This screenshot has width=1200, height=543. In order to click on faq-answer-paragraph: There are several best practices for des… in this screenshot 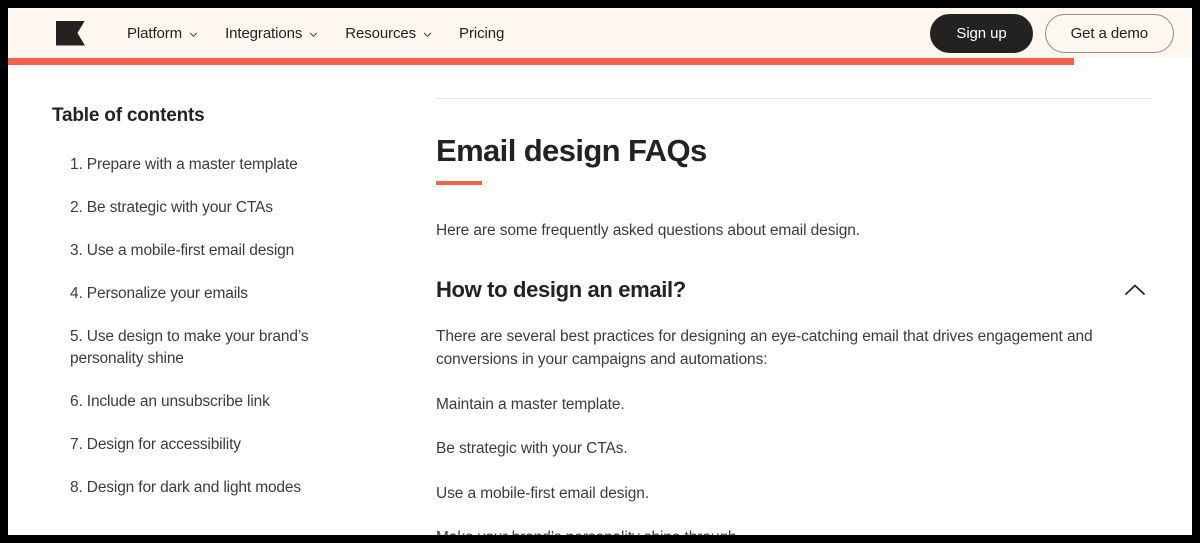, I will do `click(764, 348)`.